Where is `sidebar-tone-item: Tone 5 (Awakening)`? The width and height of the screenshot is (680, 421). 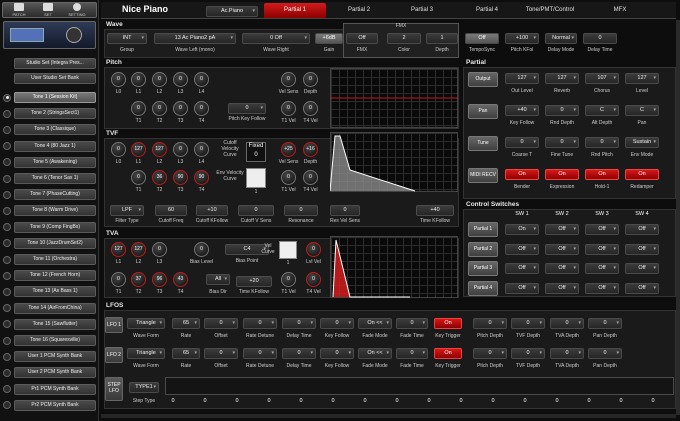 sidebar-tone-item: Tone 5 (Awakening) is located at coordinates (55, 162).